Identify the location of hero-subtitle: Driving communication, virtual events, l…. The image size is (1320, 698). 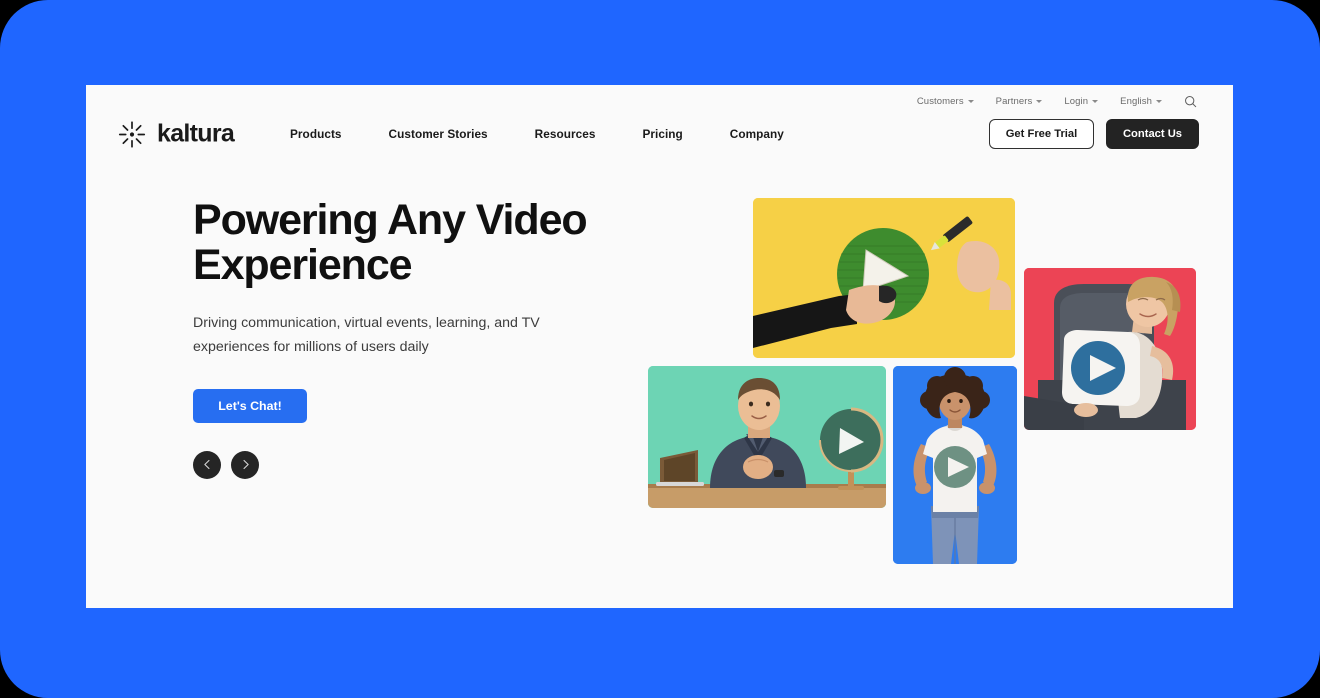
(366, 335).